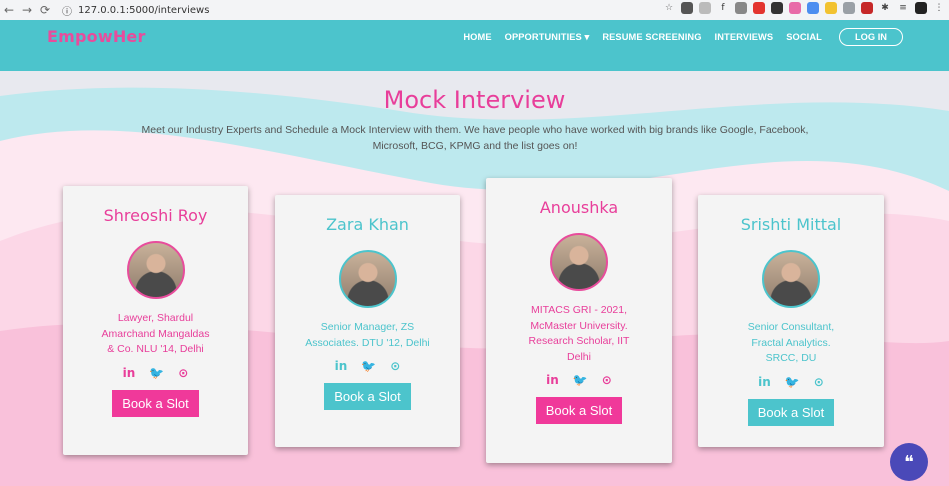 Image resolution: width=949 pixels, height=486 pixels. I want to click on brand-logo: EmpowHer, so click(96, 36).